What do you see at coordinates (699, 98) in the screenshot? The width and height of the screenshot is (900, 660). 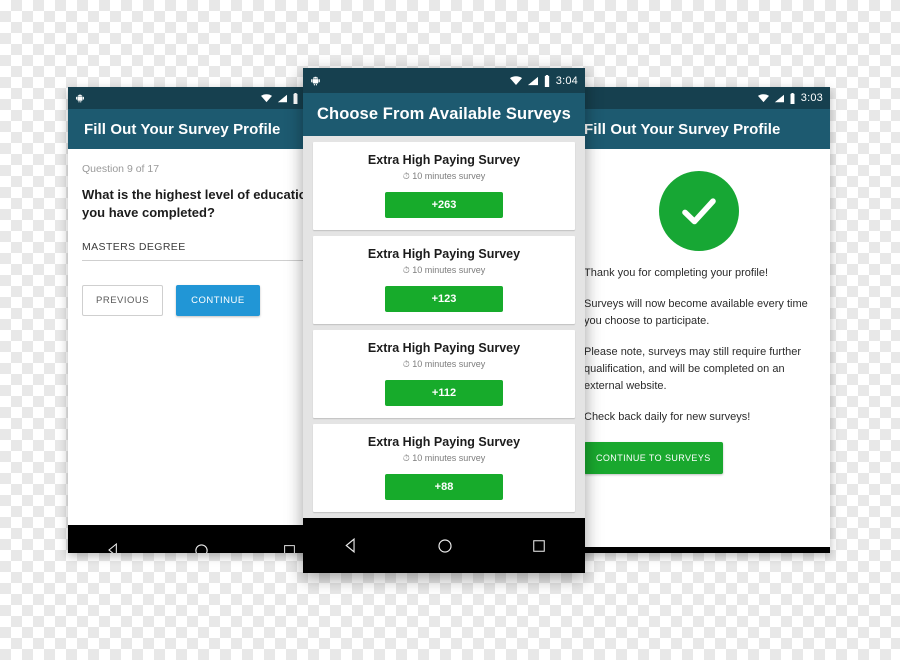 I see `status-bar-right: 3:03` at bounding box center [699, 98].